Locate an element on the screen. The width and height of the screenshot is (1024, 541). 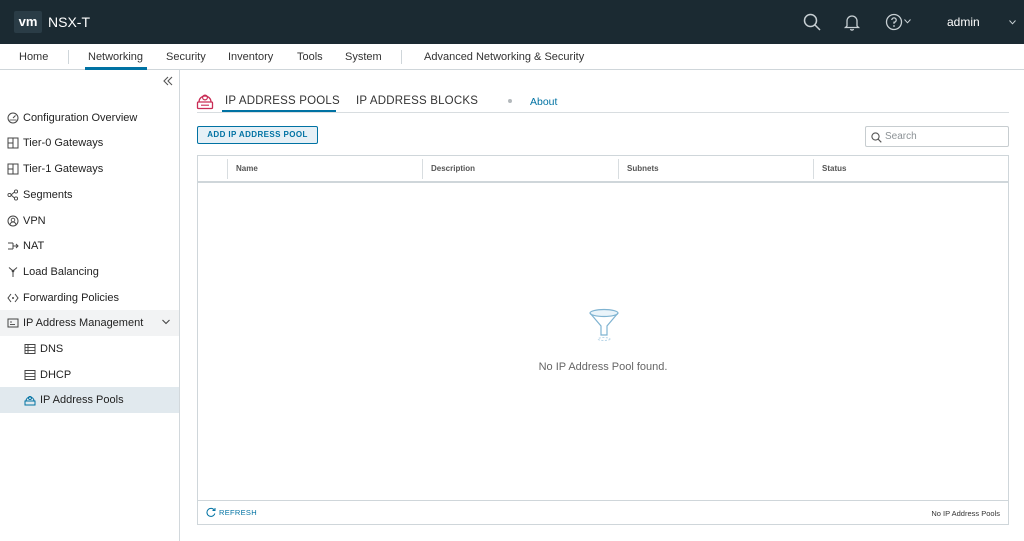
search-field is located at coordinates (937, 136).